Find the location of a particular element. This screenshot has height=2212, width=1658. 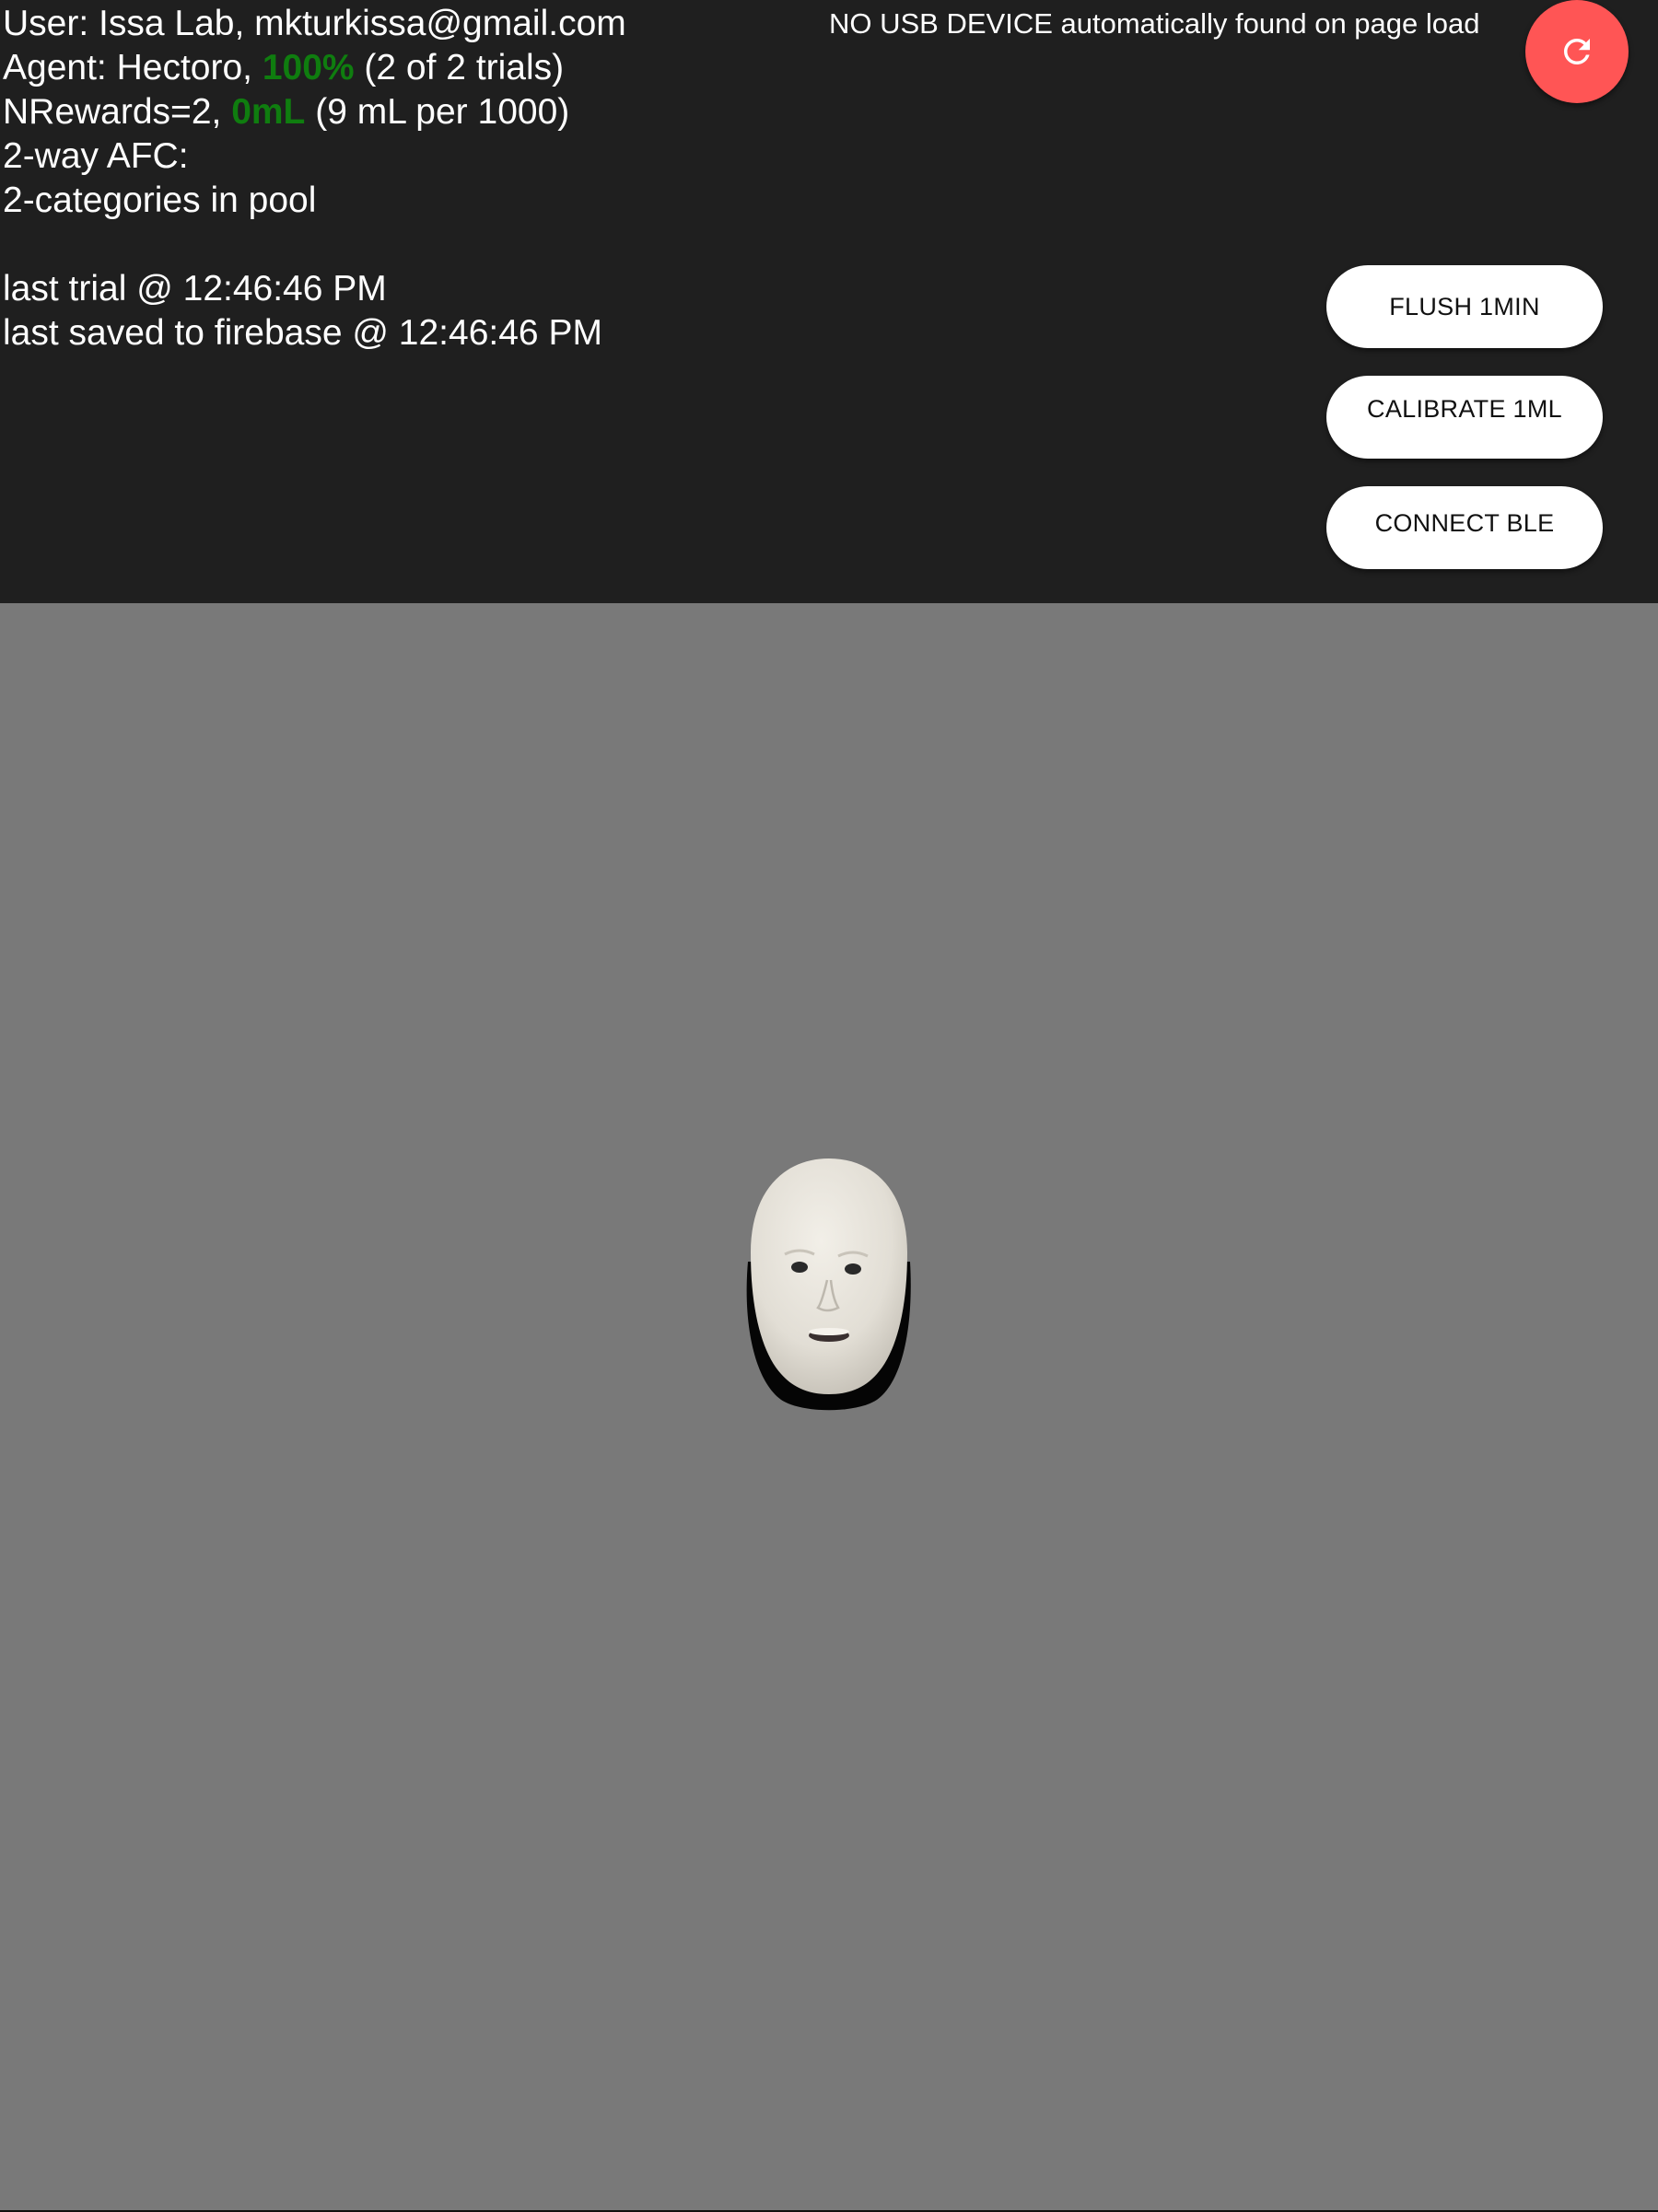

agent-prefix: Agent: Hectoro, is located at coordinates (133, 67).